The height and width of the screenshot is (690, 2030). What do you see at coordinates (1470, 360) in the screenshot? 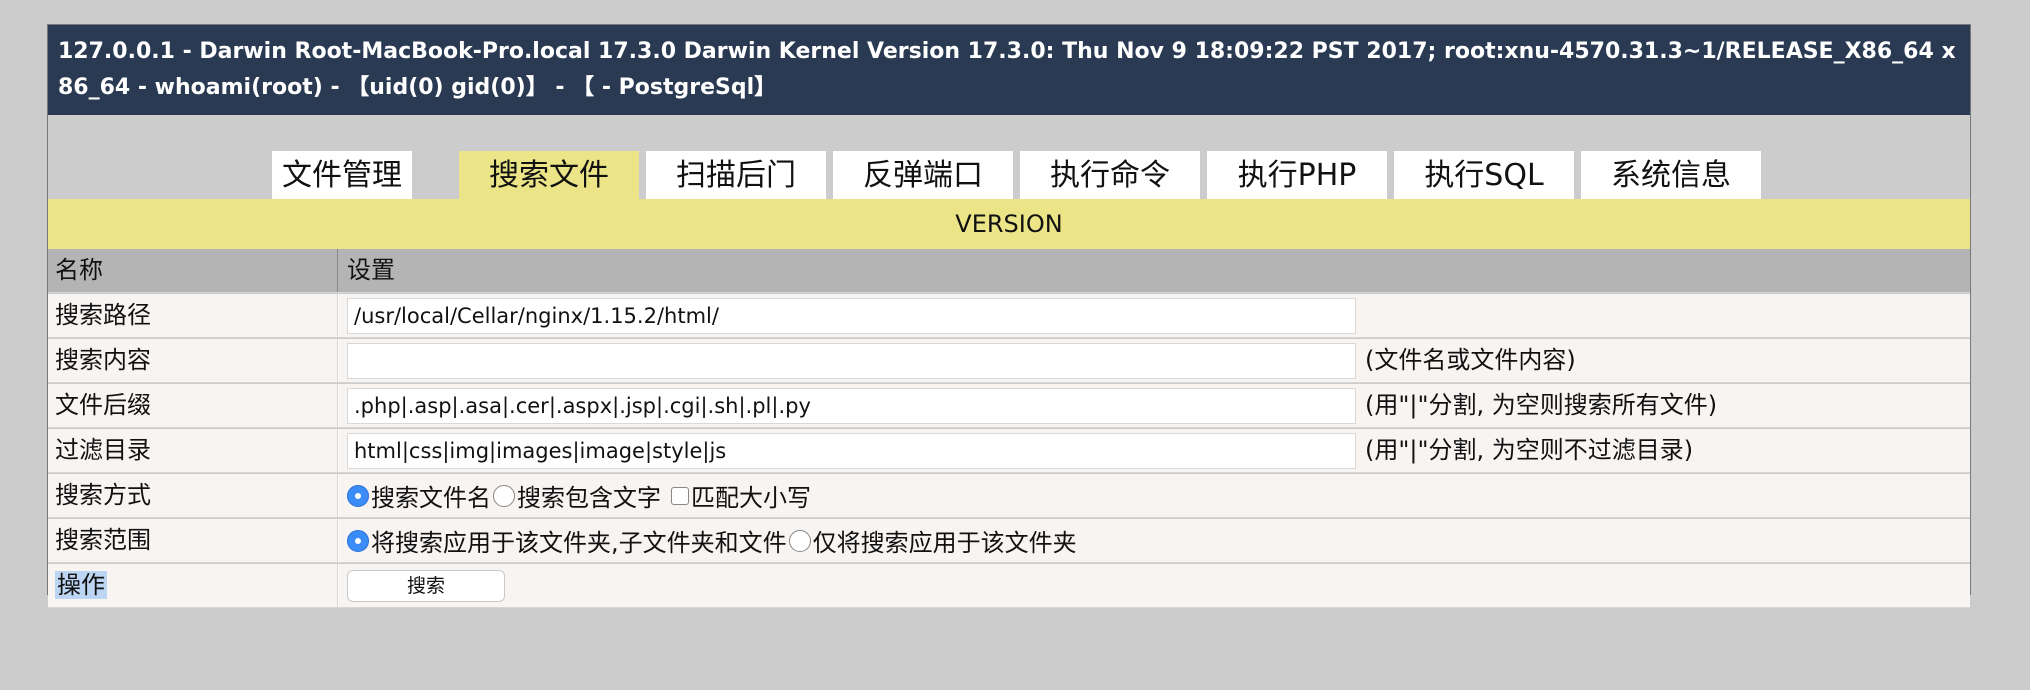
I see `search-content-hint: (文件名或文件内容)` at bounding box center [1470, 360].